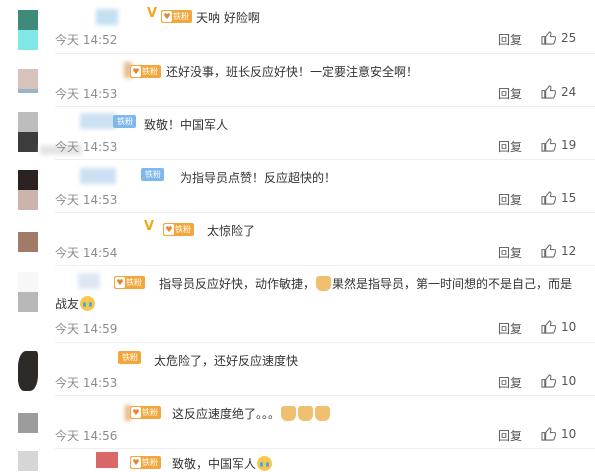 The width and height of the screenshot is (595, 472). I want to click on comment-item: ♥ 铁粉 这反应速度绝了。。。 今天 14:56 回复 10, so click(297, 422).